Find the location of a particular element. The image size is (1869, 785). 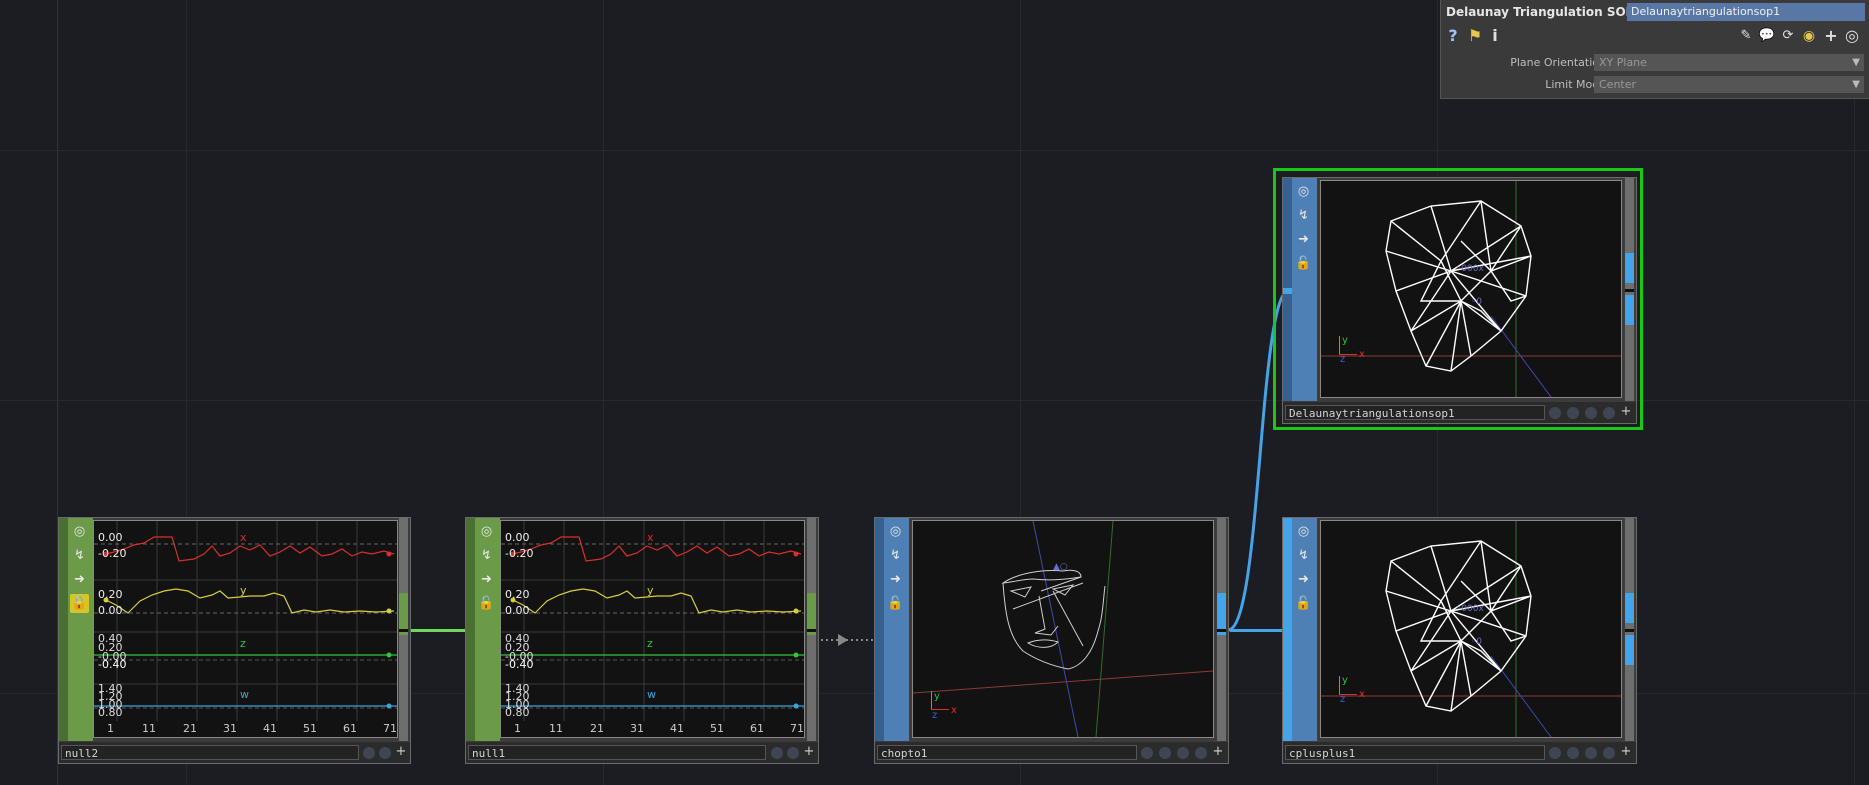

node-footer: Delaunaytriangulationsop1 + is located at coordinates (1459, 412).